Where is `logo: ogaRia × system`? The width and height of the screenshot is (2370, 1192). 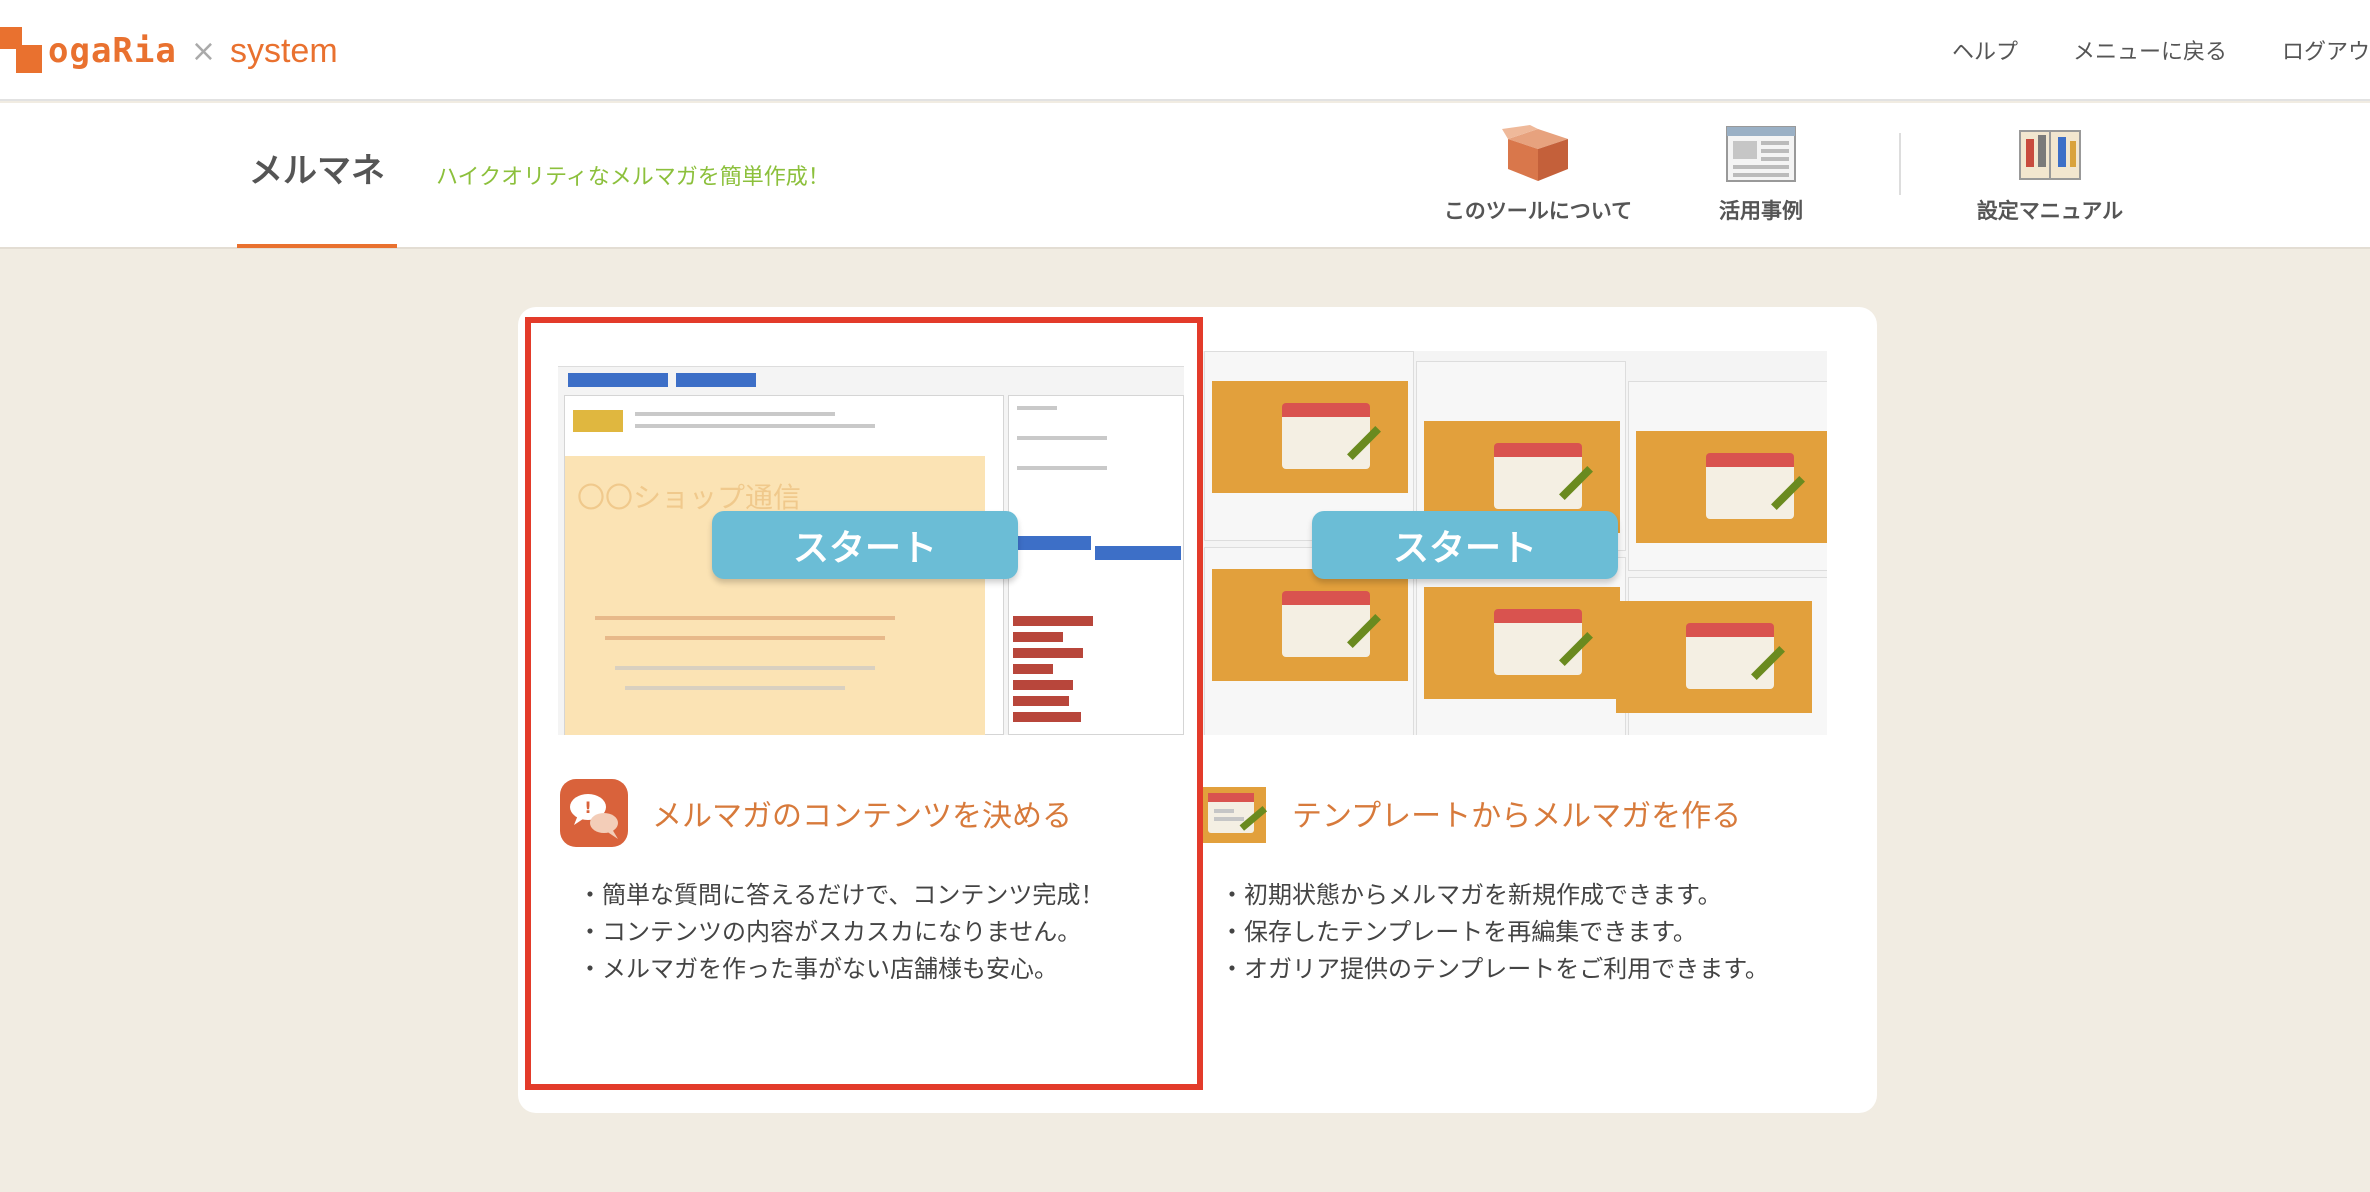 logo: ogaRia × system is located at coordinates (169, 51).